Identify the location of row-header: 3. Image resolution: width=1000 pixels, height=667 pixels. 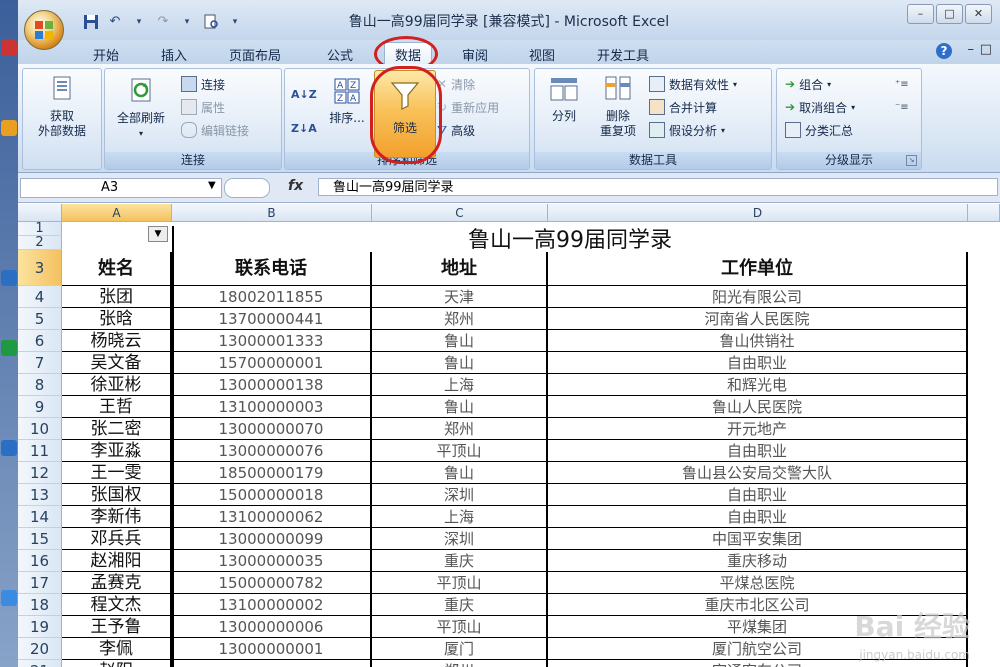
(40, 268).